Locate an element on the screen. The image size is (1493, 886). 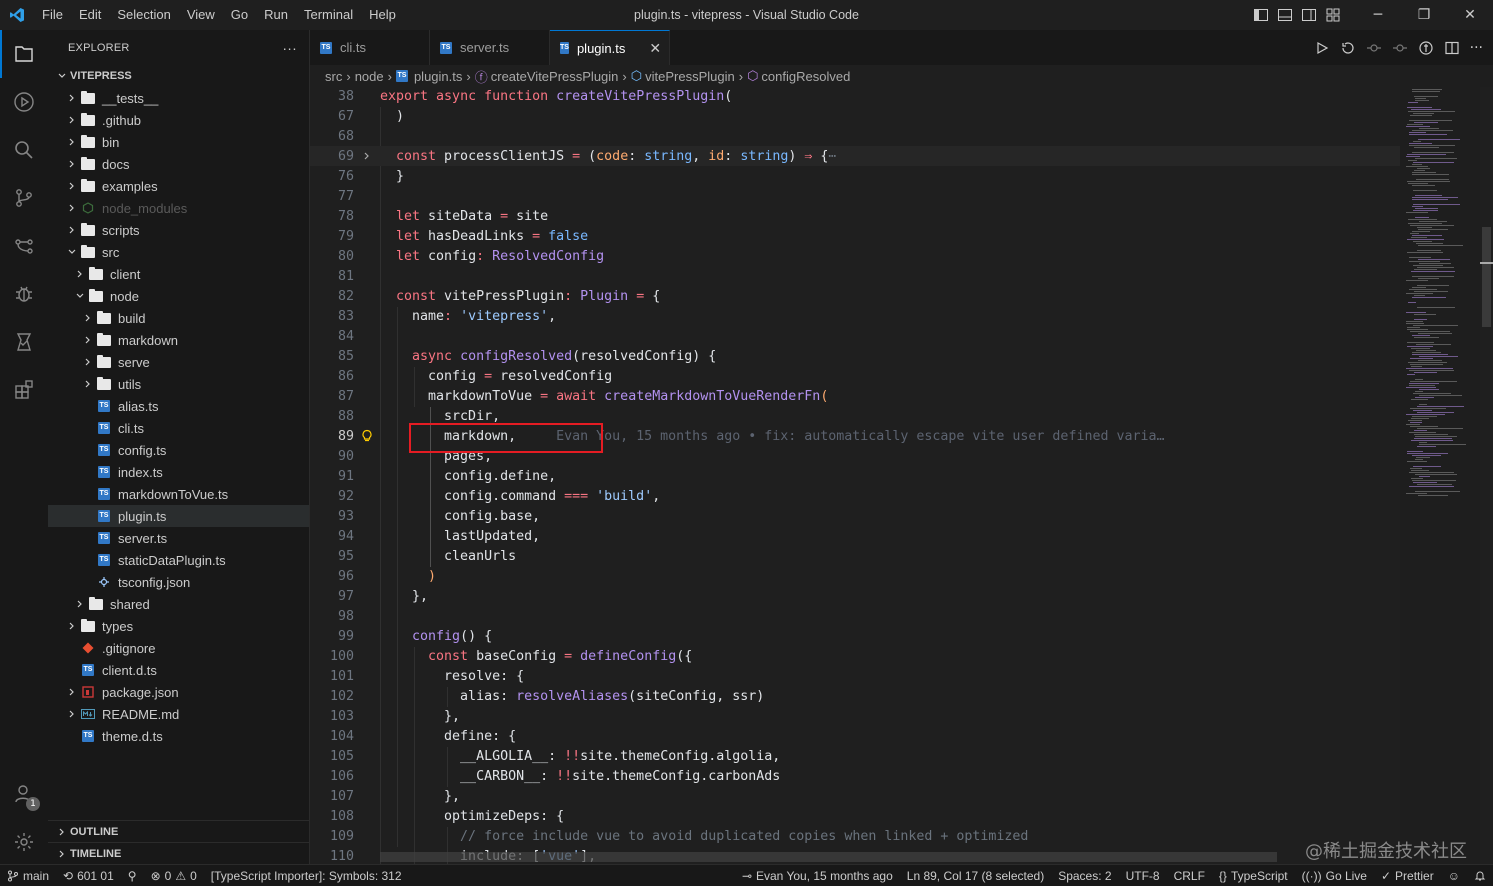
code-line: 79 let hasDeadLinks = false is located at coordinates (855, 236).